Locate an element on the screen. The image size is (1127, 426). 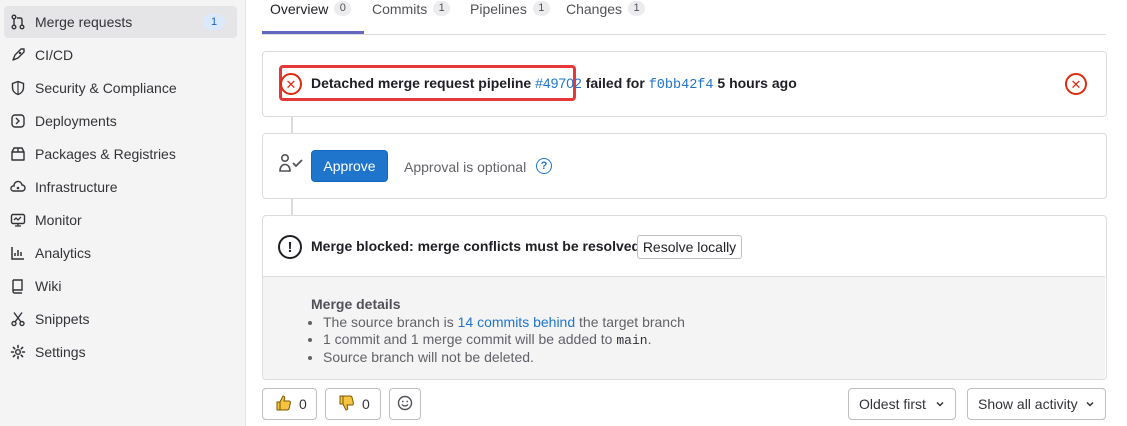
sidebar-item-security: Security & Compliance is located at coordinates (120, 88).